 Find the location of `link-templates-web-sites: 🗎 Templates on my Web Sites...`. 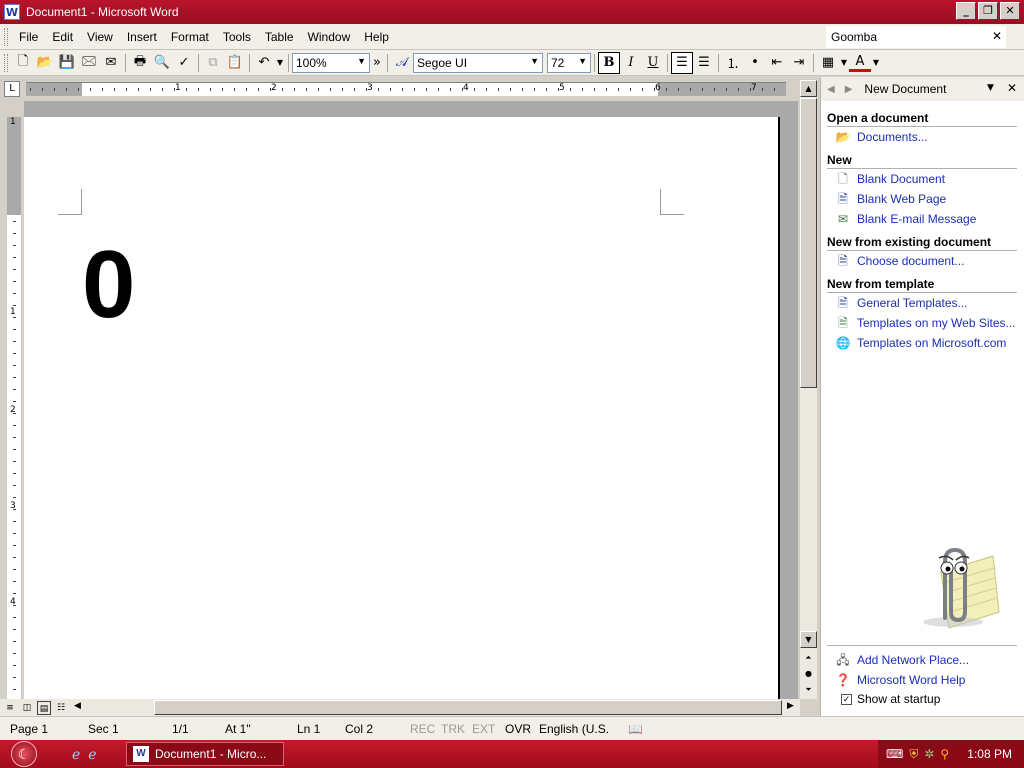

link-templates-web-sites: 🗎 Templates on my Web Sites... is located at coordinates (922, 323).